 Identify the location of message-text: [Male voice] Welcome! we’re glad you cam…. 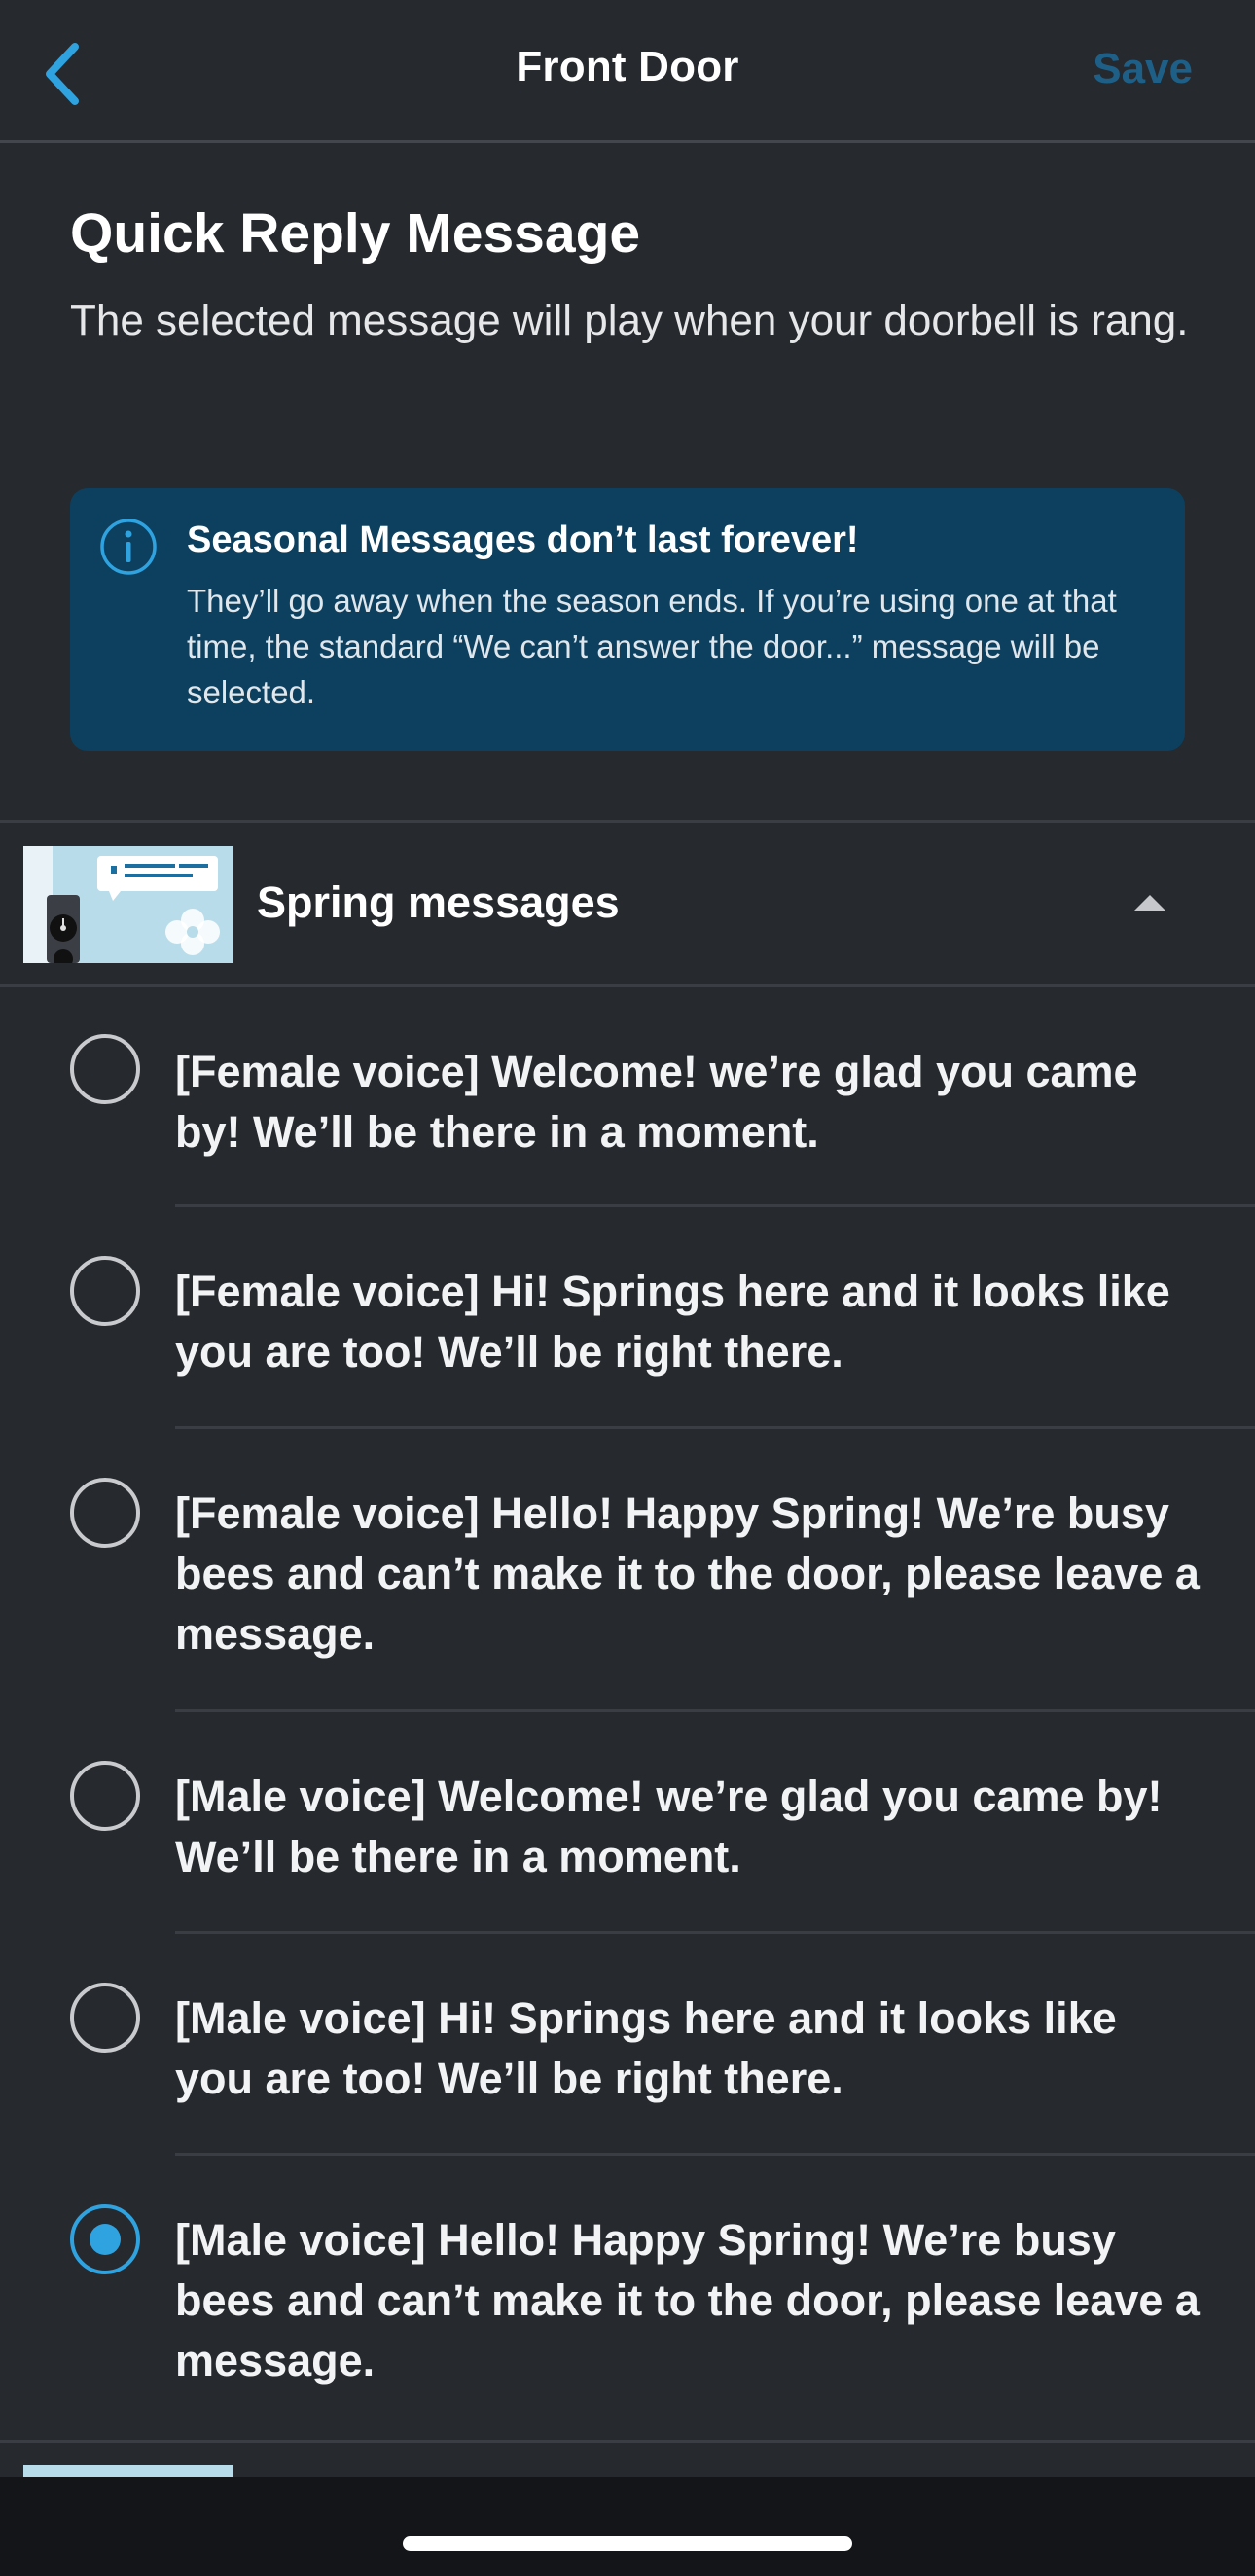
(669, 1826).